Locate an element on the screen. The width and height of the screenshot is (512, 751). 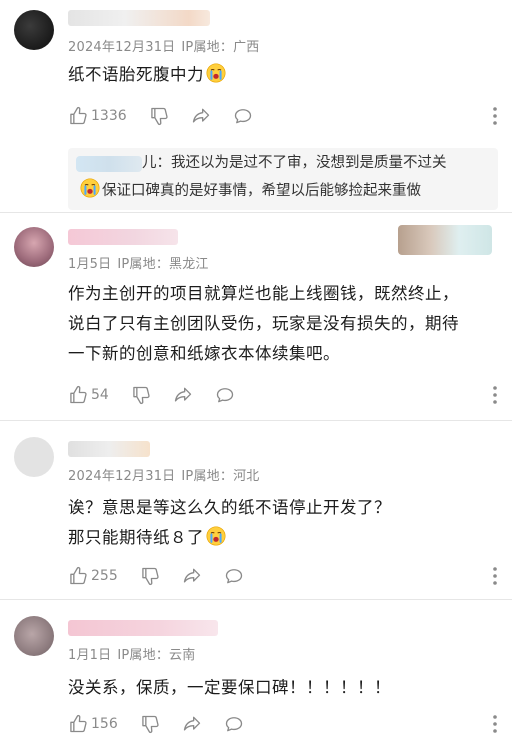
comment-actions: 1336 is located at coordinates (171, 116).